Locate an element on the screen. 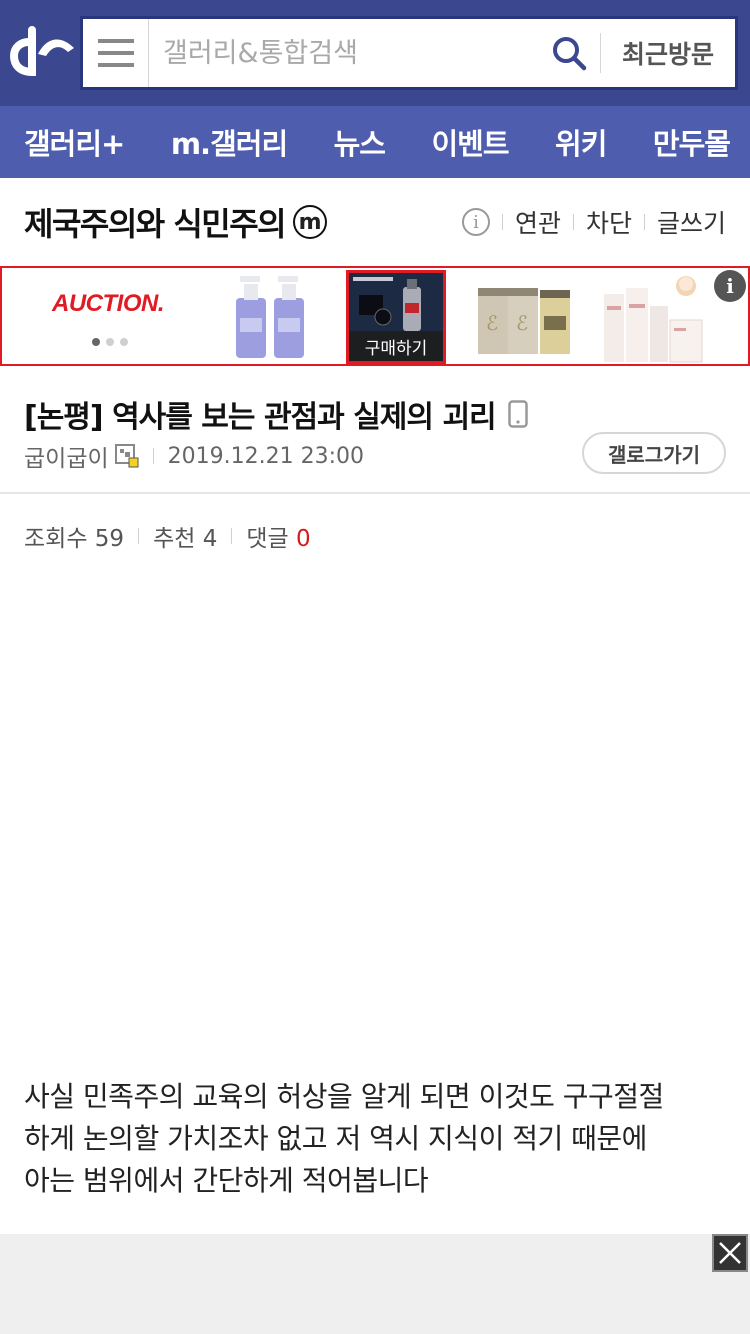 The height and width of the screenshot is (1334, 750). reply-label: 댓글 is located at coordinates (267, 539).